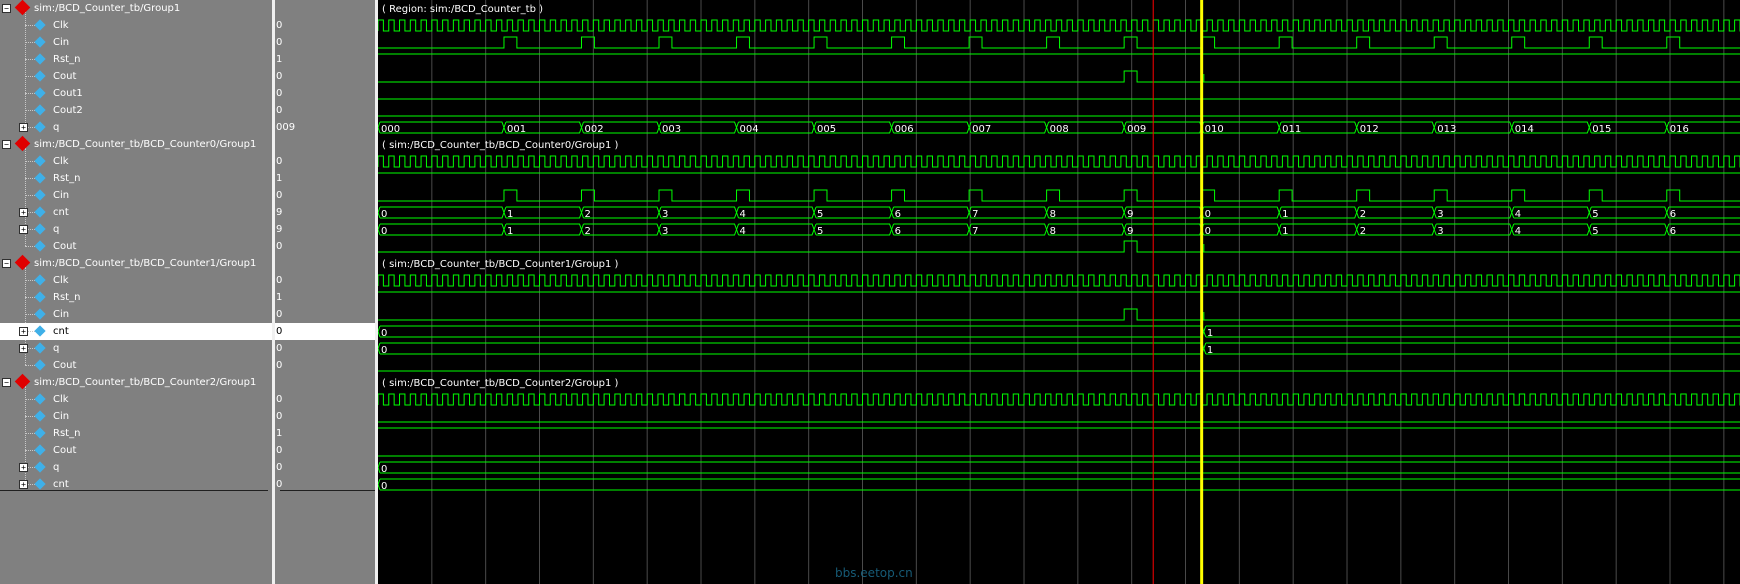 The width and height of the screenshot is (1740, 584). I want to click on signal-value: 009, so click(325, 127).